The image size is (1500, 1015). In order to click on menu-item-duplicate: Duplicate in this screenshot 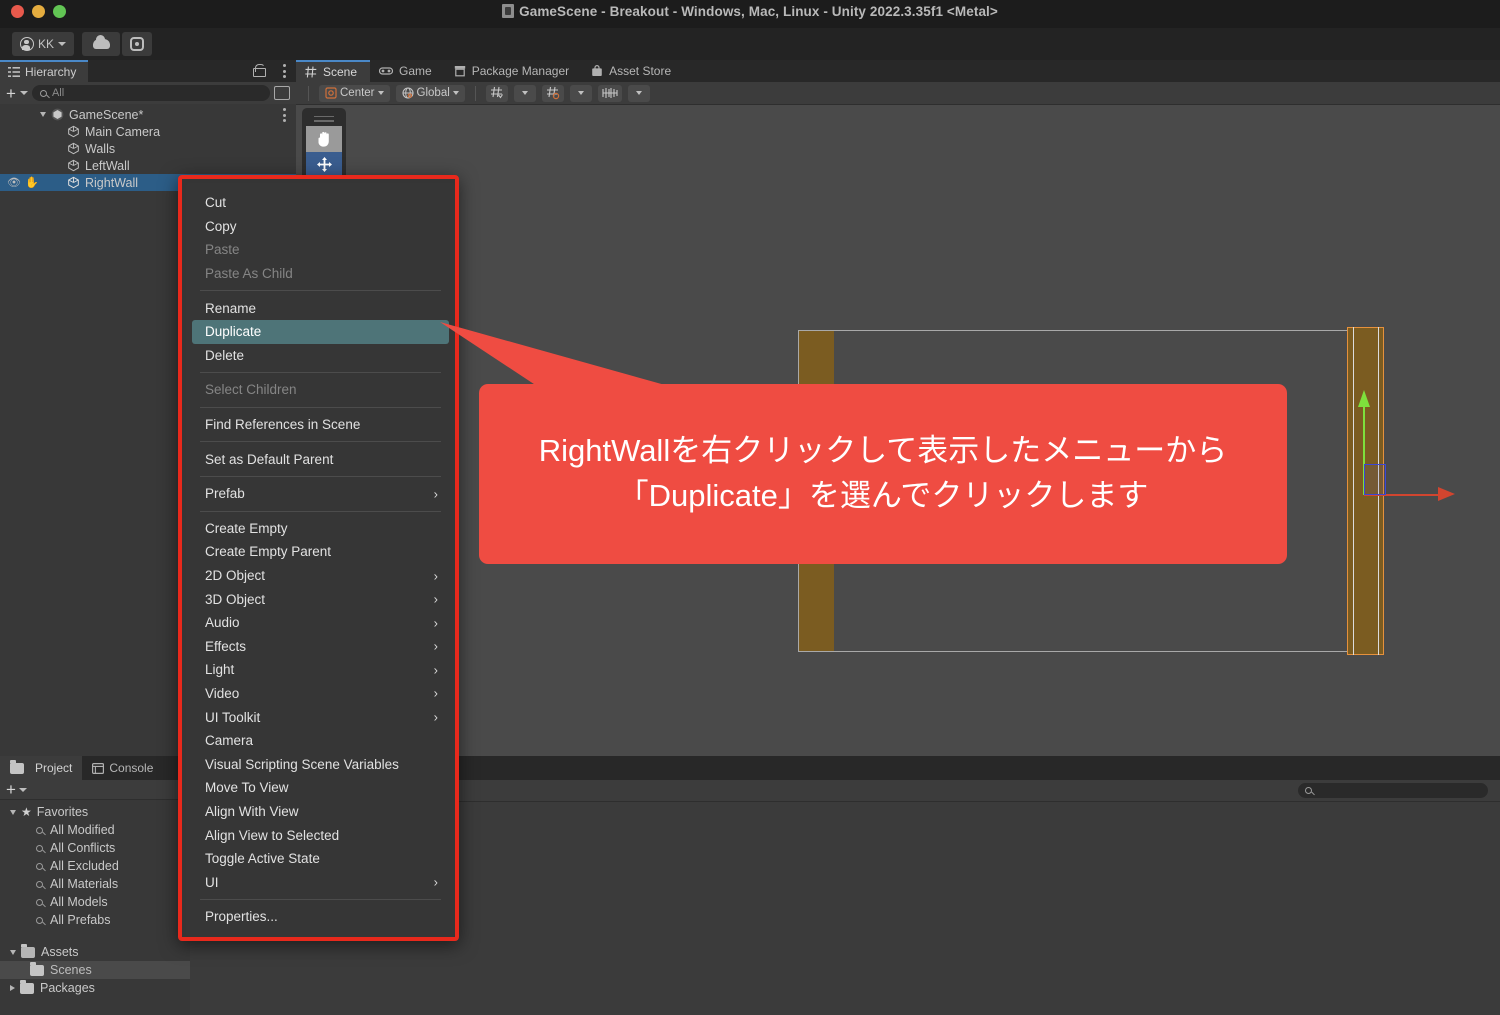, I will do `click(320, 331)`.